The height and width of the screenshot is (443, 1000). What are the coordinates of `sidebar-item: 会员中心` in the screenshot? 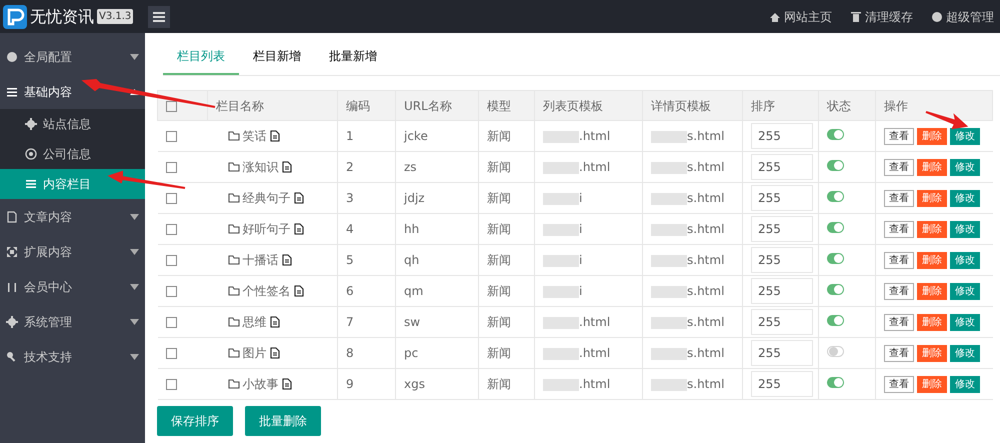 It's located at (72, 286).